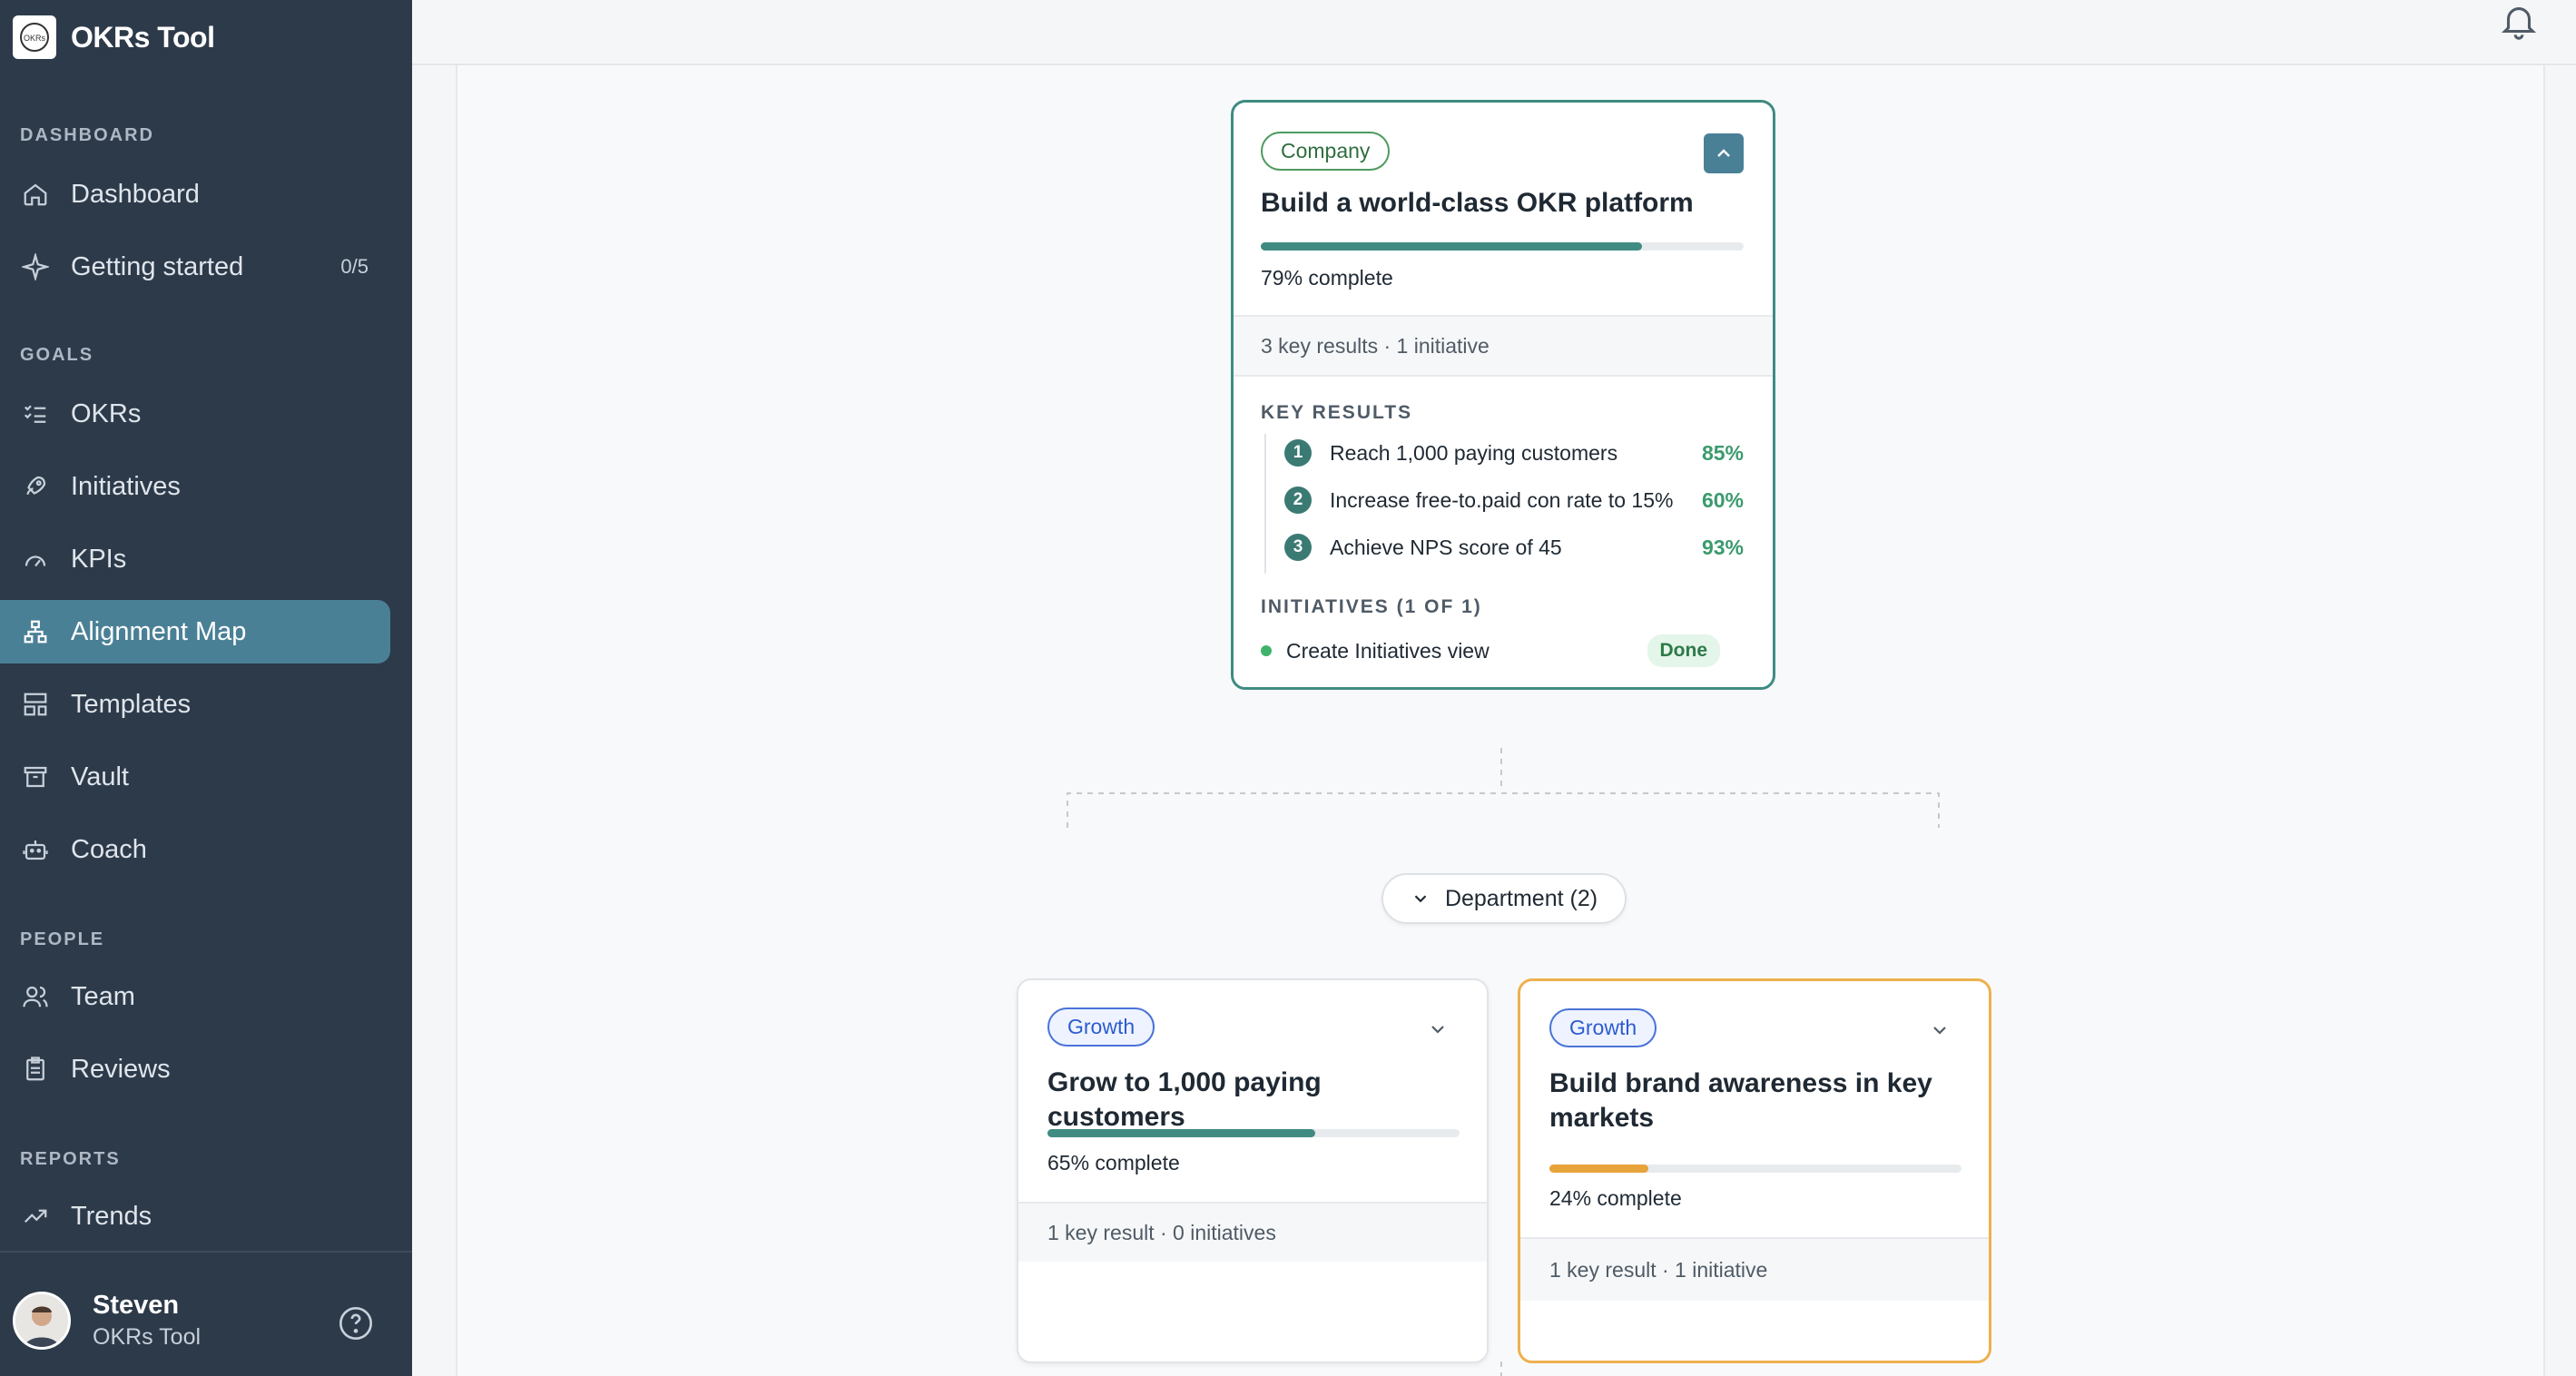 This screenshot has width=2576, height=1376. What do you see at coordinates (1494, 32) in the screenshot?
I see `topbar` at bounding box center [1494, 32].